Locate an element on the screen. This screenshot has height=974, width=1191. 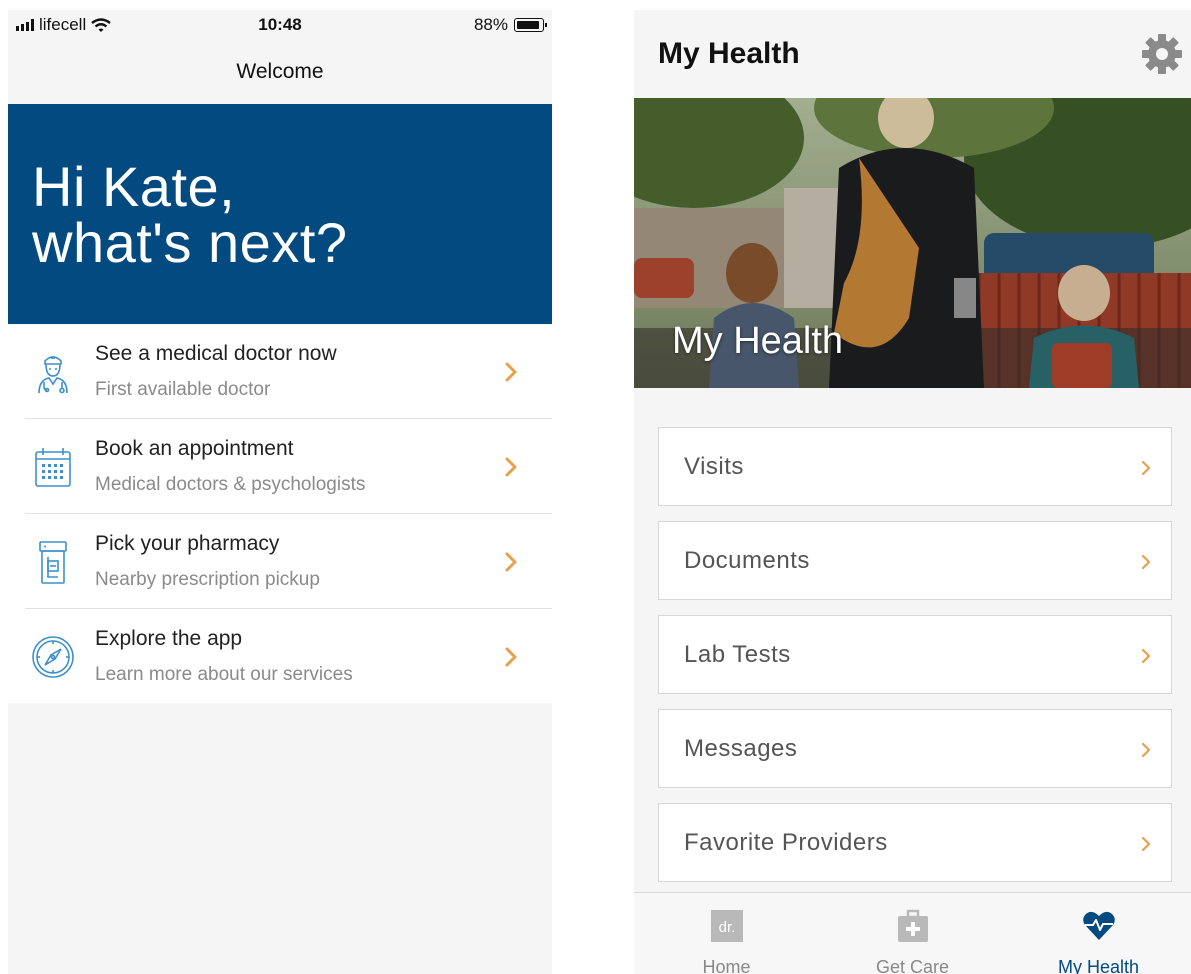
menu-item-title: Pick your pharmacy is located at coordinates (187, 543).